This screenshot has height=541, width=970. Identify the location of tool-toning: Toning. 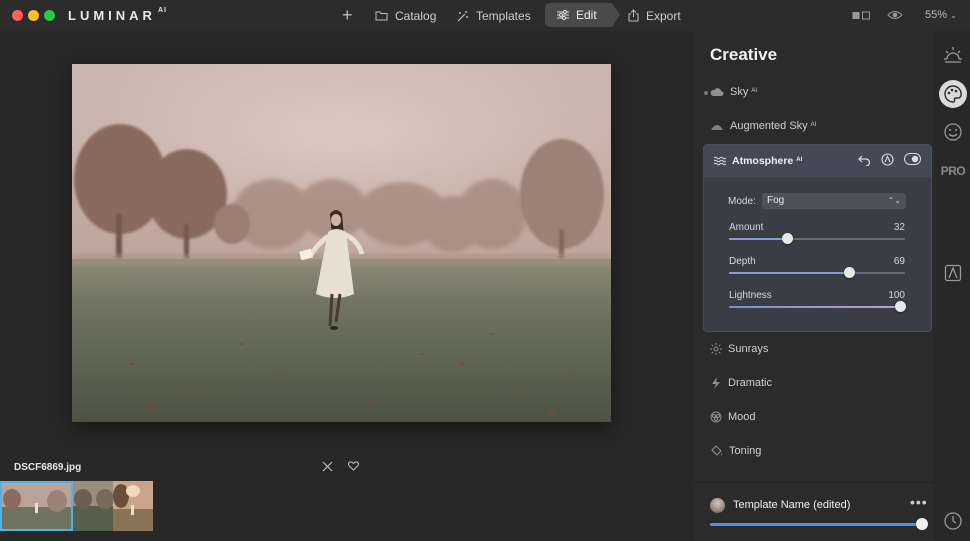
(735, 451).